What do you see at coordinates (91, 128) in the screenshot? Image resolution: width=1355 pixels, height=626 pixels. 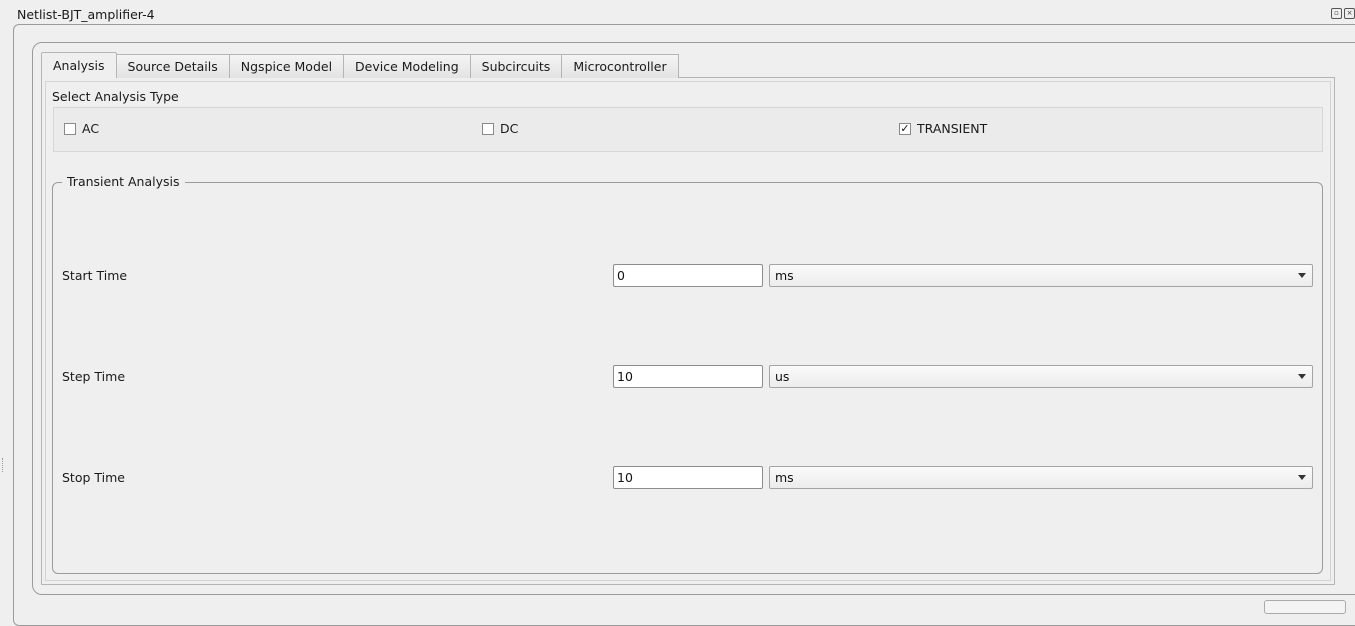 I see `ac-label: AC` at bounding box center [91, 128].